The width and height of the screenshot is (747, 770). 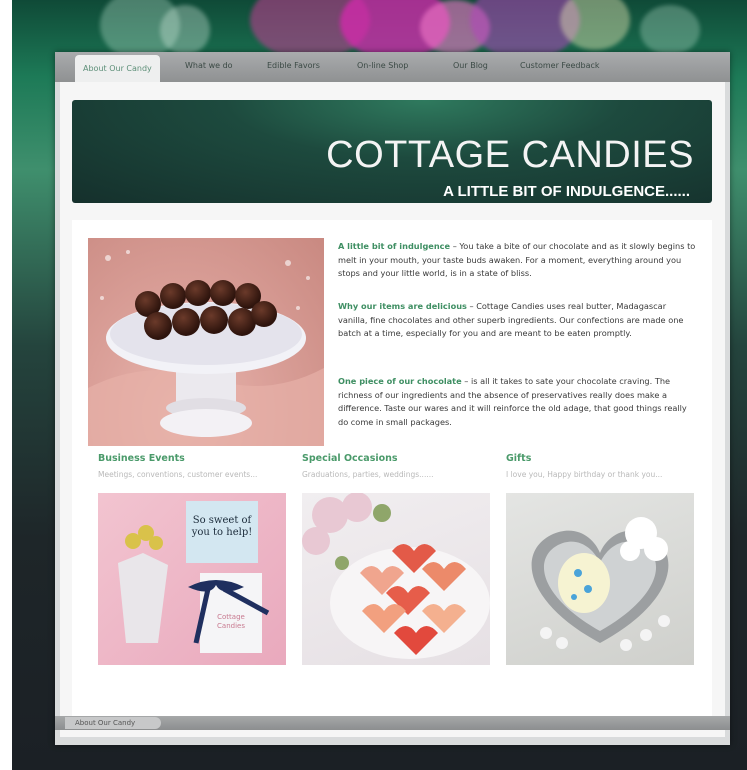 What do you see at coordinates (113, 723) in the screenshot?
I see `footer-about-link: About Our Candy` at bounding box center [113, 723].